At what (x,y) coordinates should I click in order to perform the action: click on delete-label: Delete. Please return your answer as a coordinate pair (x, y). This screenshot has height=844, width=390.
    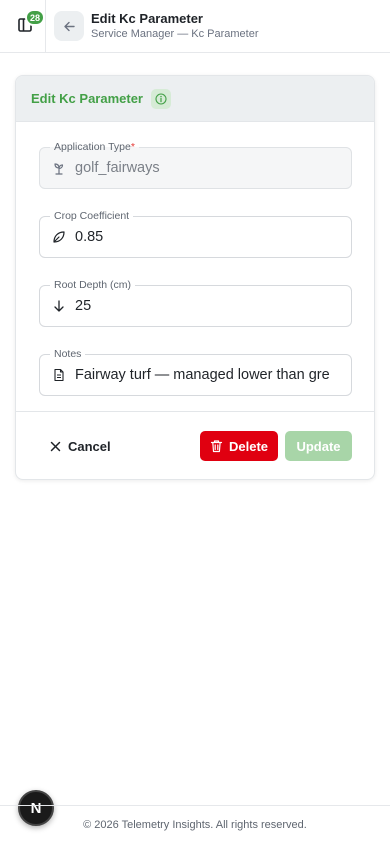
    Looking at the image, I should click on (248, 446).